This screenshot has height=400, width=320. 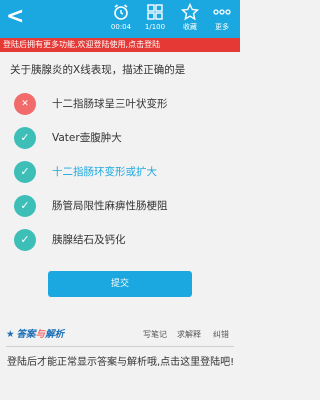 I want to click on option-4: ✓ 肠管局限性麻痹性肠梗阻, so click(x=119, y=206).